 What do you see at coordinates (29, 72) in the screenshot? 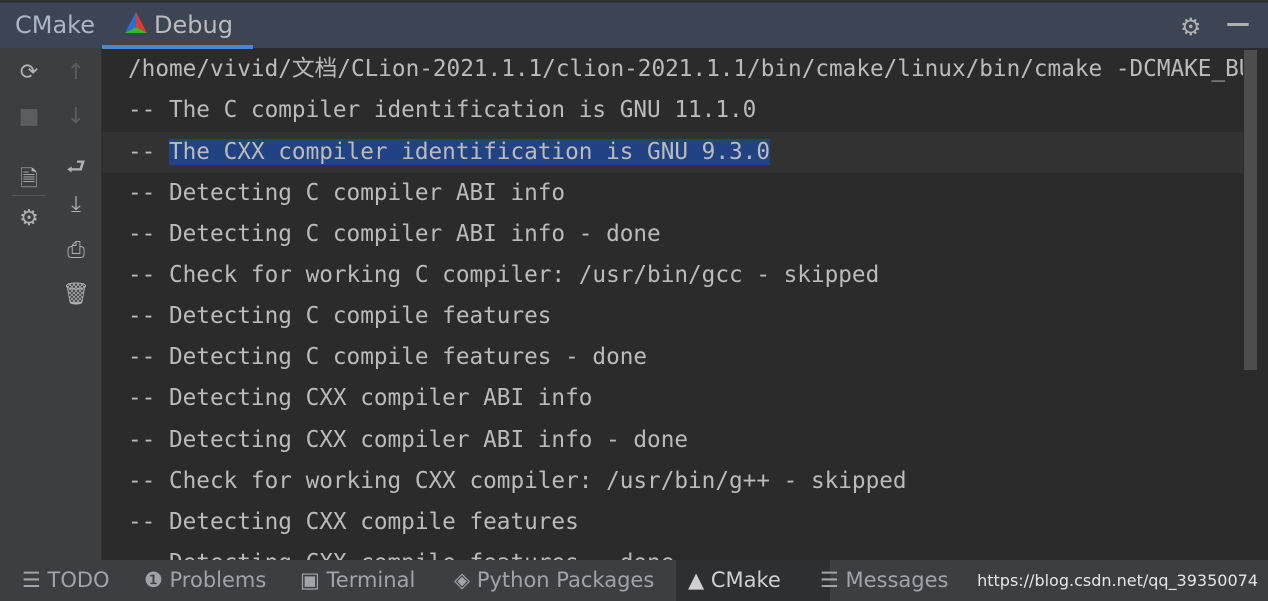
I see `reload-icon: ⟳` at bounding box center [29, 72].